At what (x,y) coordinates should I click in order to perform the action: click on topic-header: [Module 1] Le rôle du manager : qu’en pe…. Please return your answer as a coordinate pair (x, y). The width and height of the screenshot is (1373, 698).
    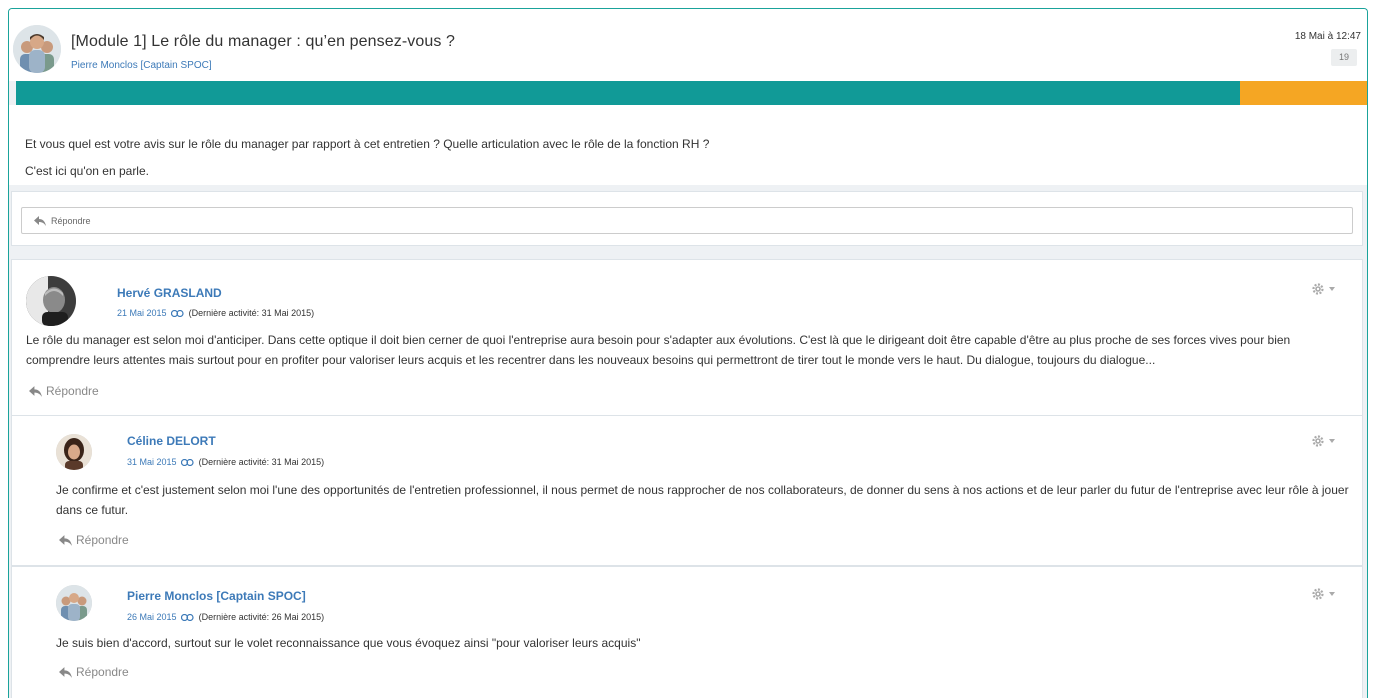
    Looking at the image, I should click on (688, 45).